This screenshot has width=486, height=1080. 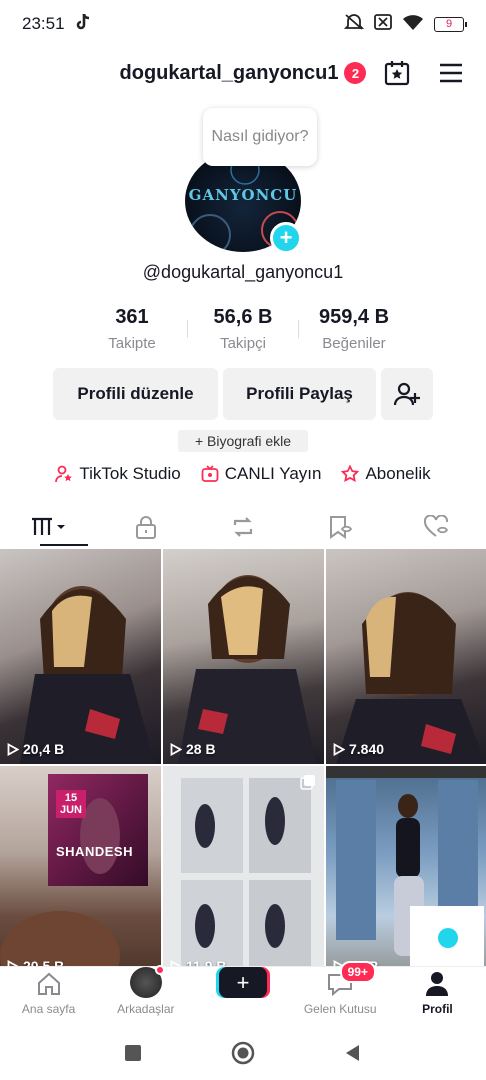 What do you see at coordinates (260, 137) in the screenshot?
I see `status-bubble: Nasıl gidiyor?` at bounding box center [260, 137].